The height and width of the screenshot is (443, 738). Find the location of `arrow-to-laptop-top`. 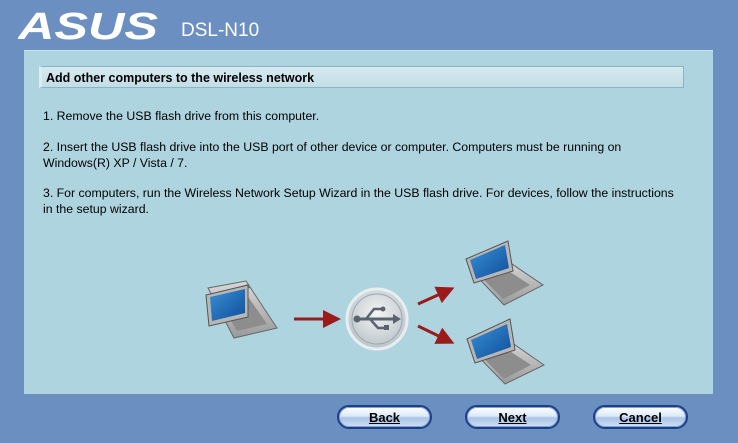

arrow-to-laptop-top is located at coordinates (436, 296).